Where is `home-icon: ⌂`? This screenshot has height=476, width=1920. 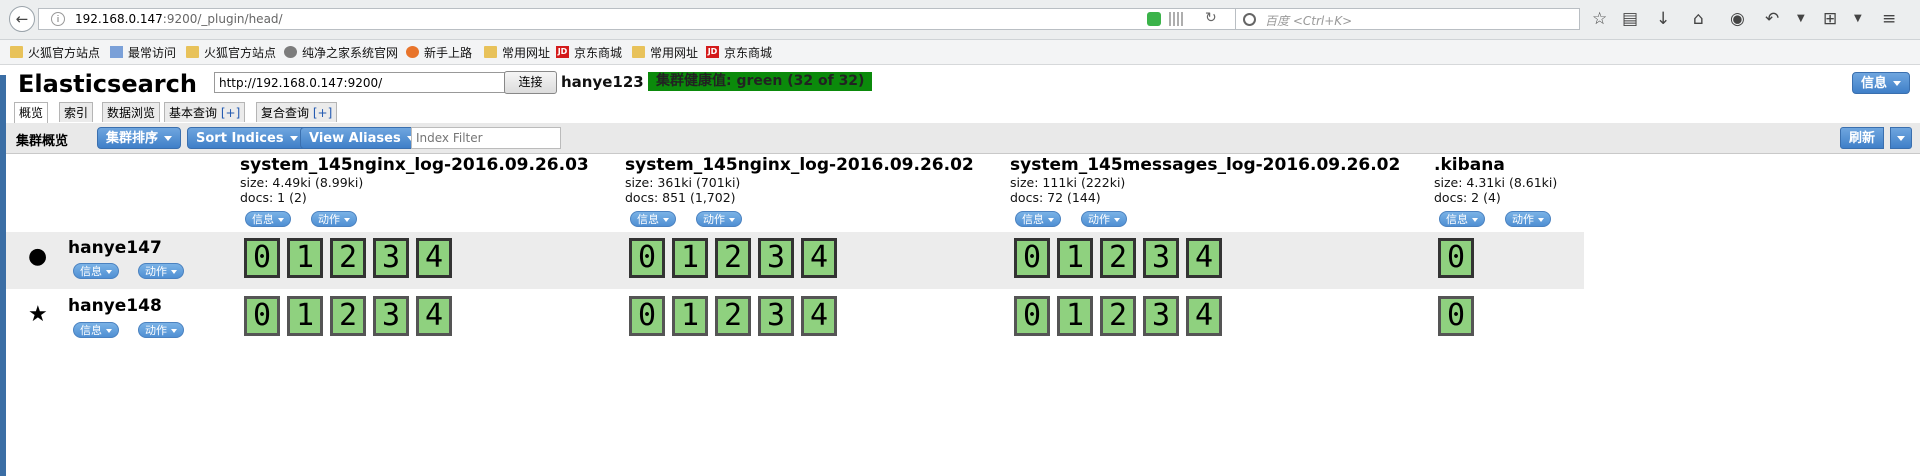
home-icon: ⌂ is located at coordinates (1698, 19).